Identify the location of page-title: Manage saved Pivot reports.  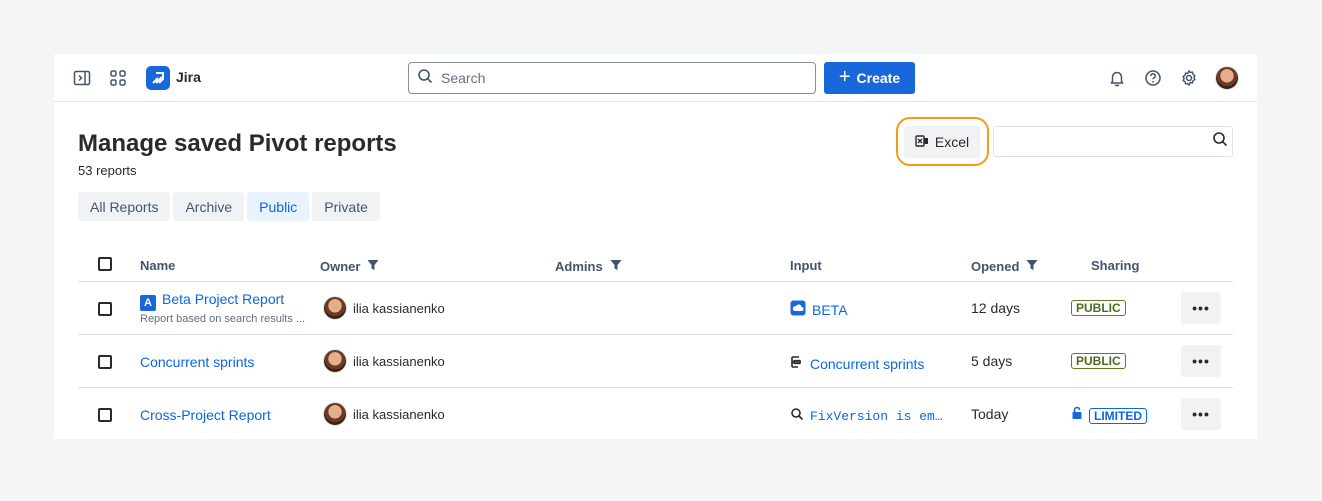
(237, 143).